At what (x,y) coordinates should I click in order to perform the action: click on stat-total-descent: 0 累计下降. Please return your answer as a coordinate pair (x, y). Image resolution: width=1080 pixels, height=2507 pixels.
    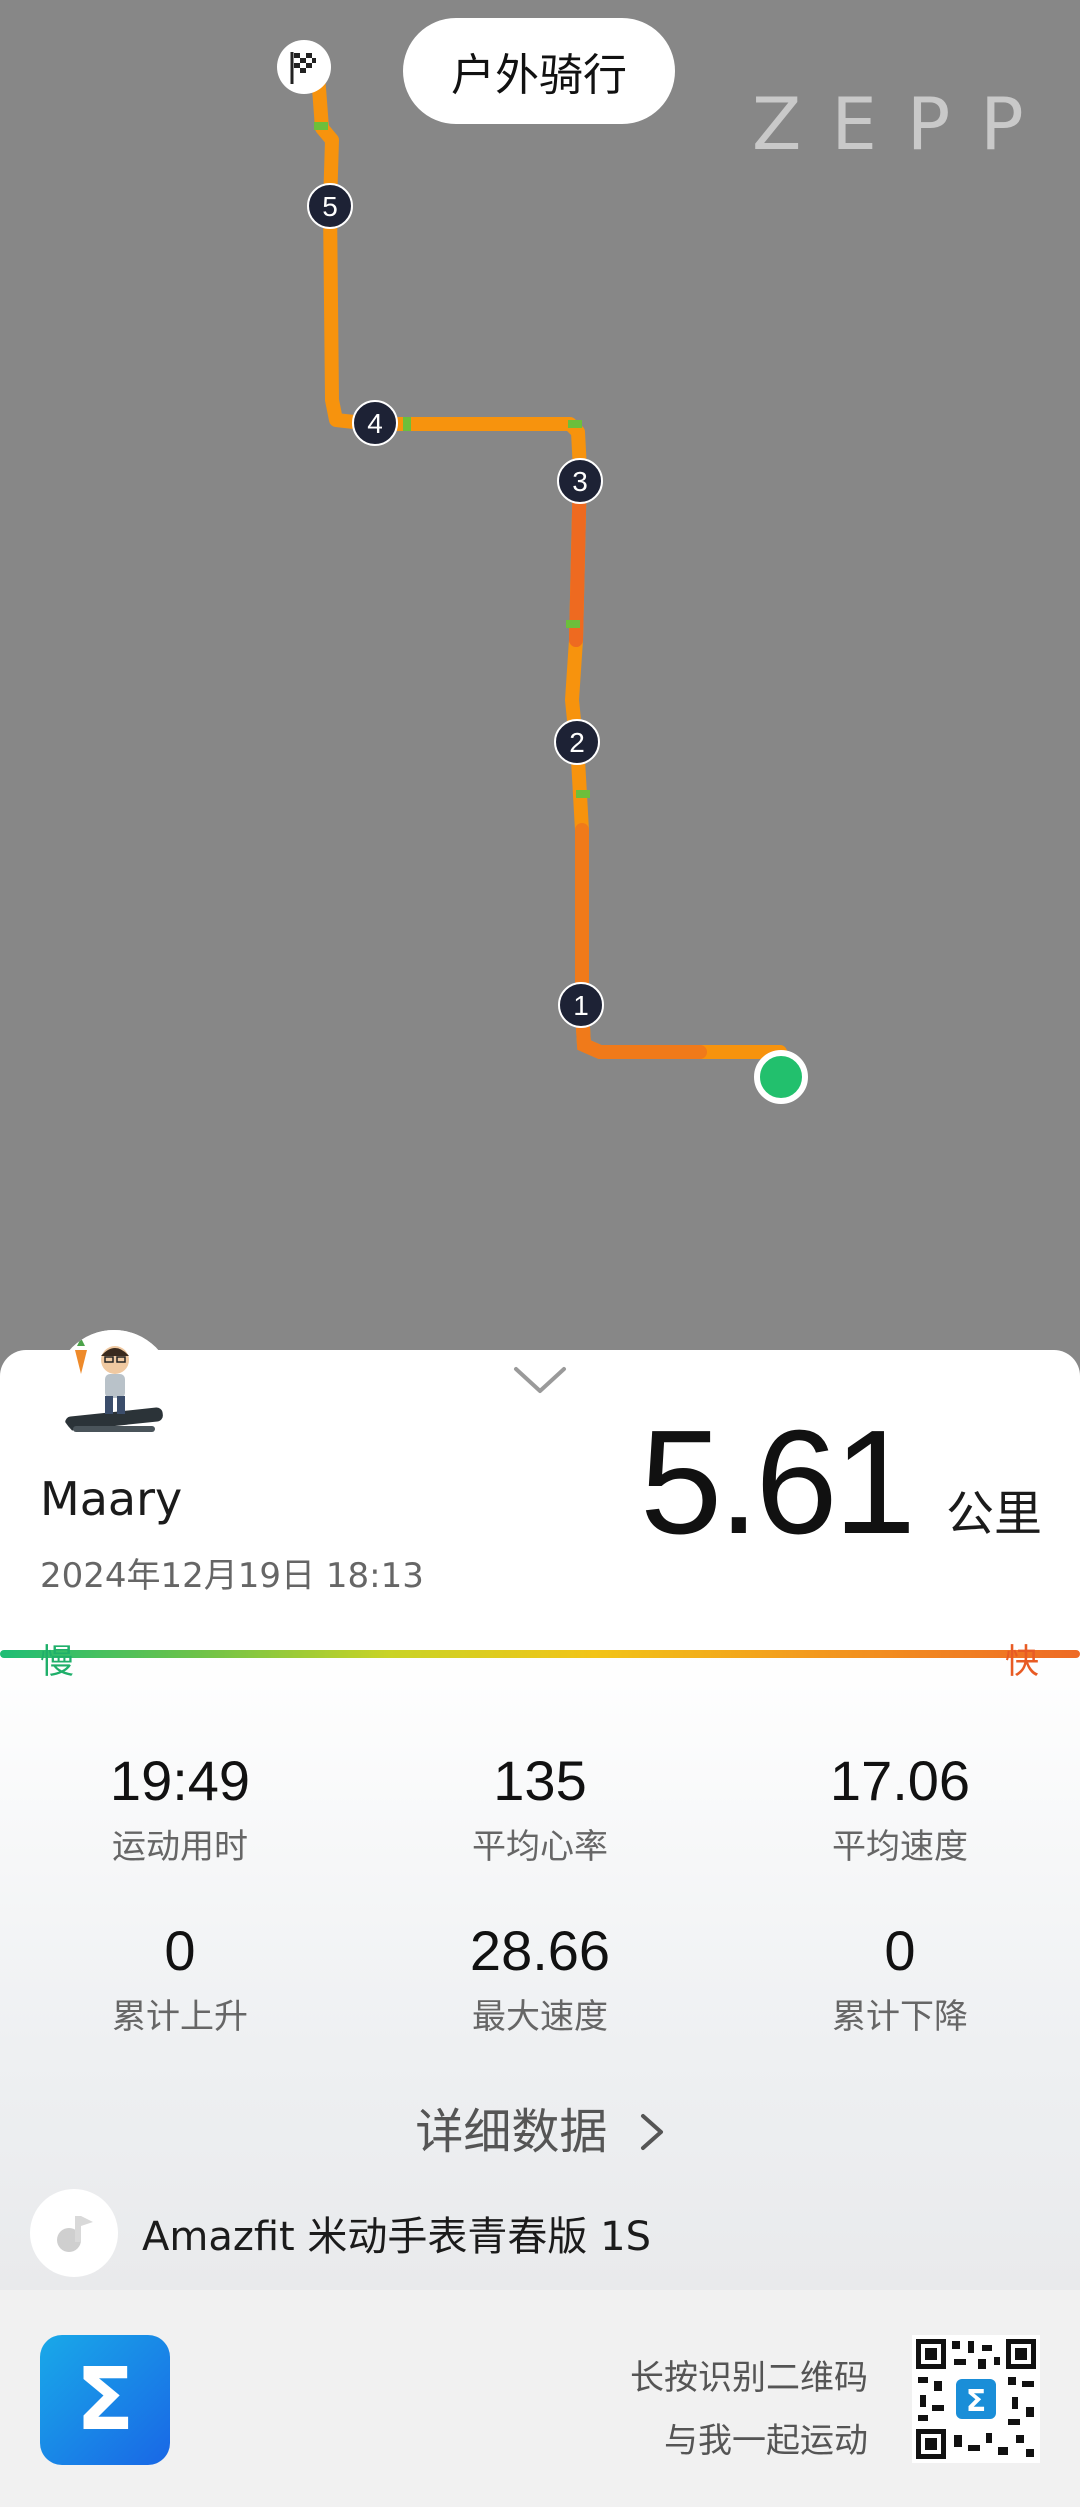
    Looking at the image, I should click on (900, 1978).